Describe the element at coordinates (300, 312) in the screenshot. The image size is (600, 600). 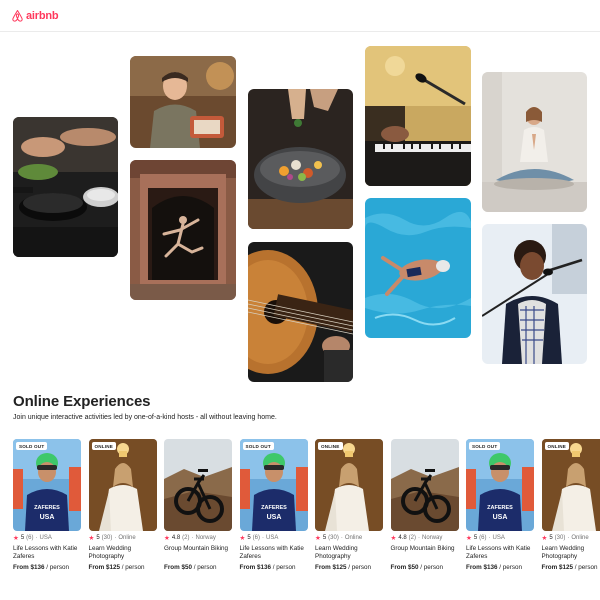
I see `guitar-photo` at that location.